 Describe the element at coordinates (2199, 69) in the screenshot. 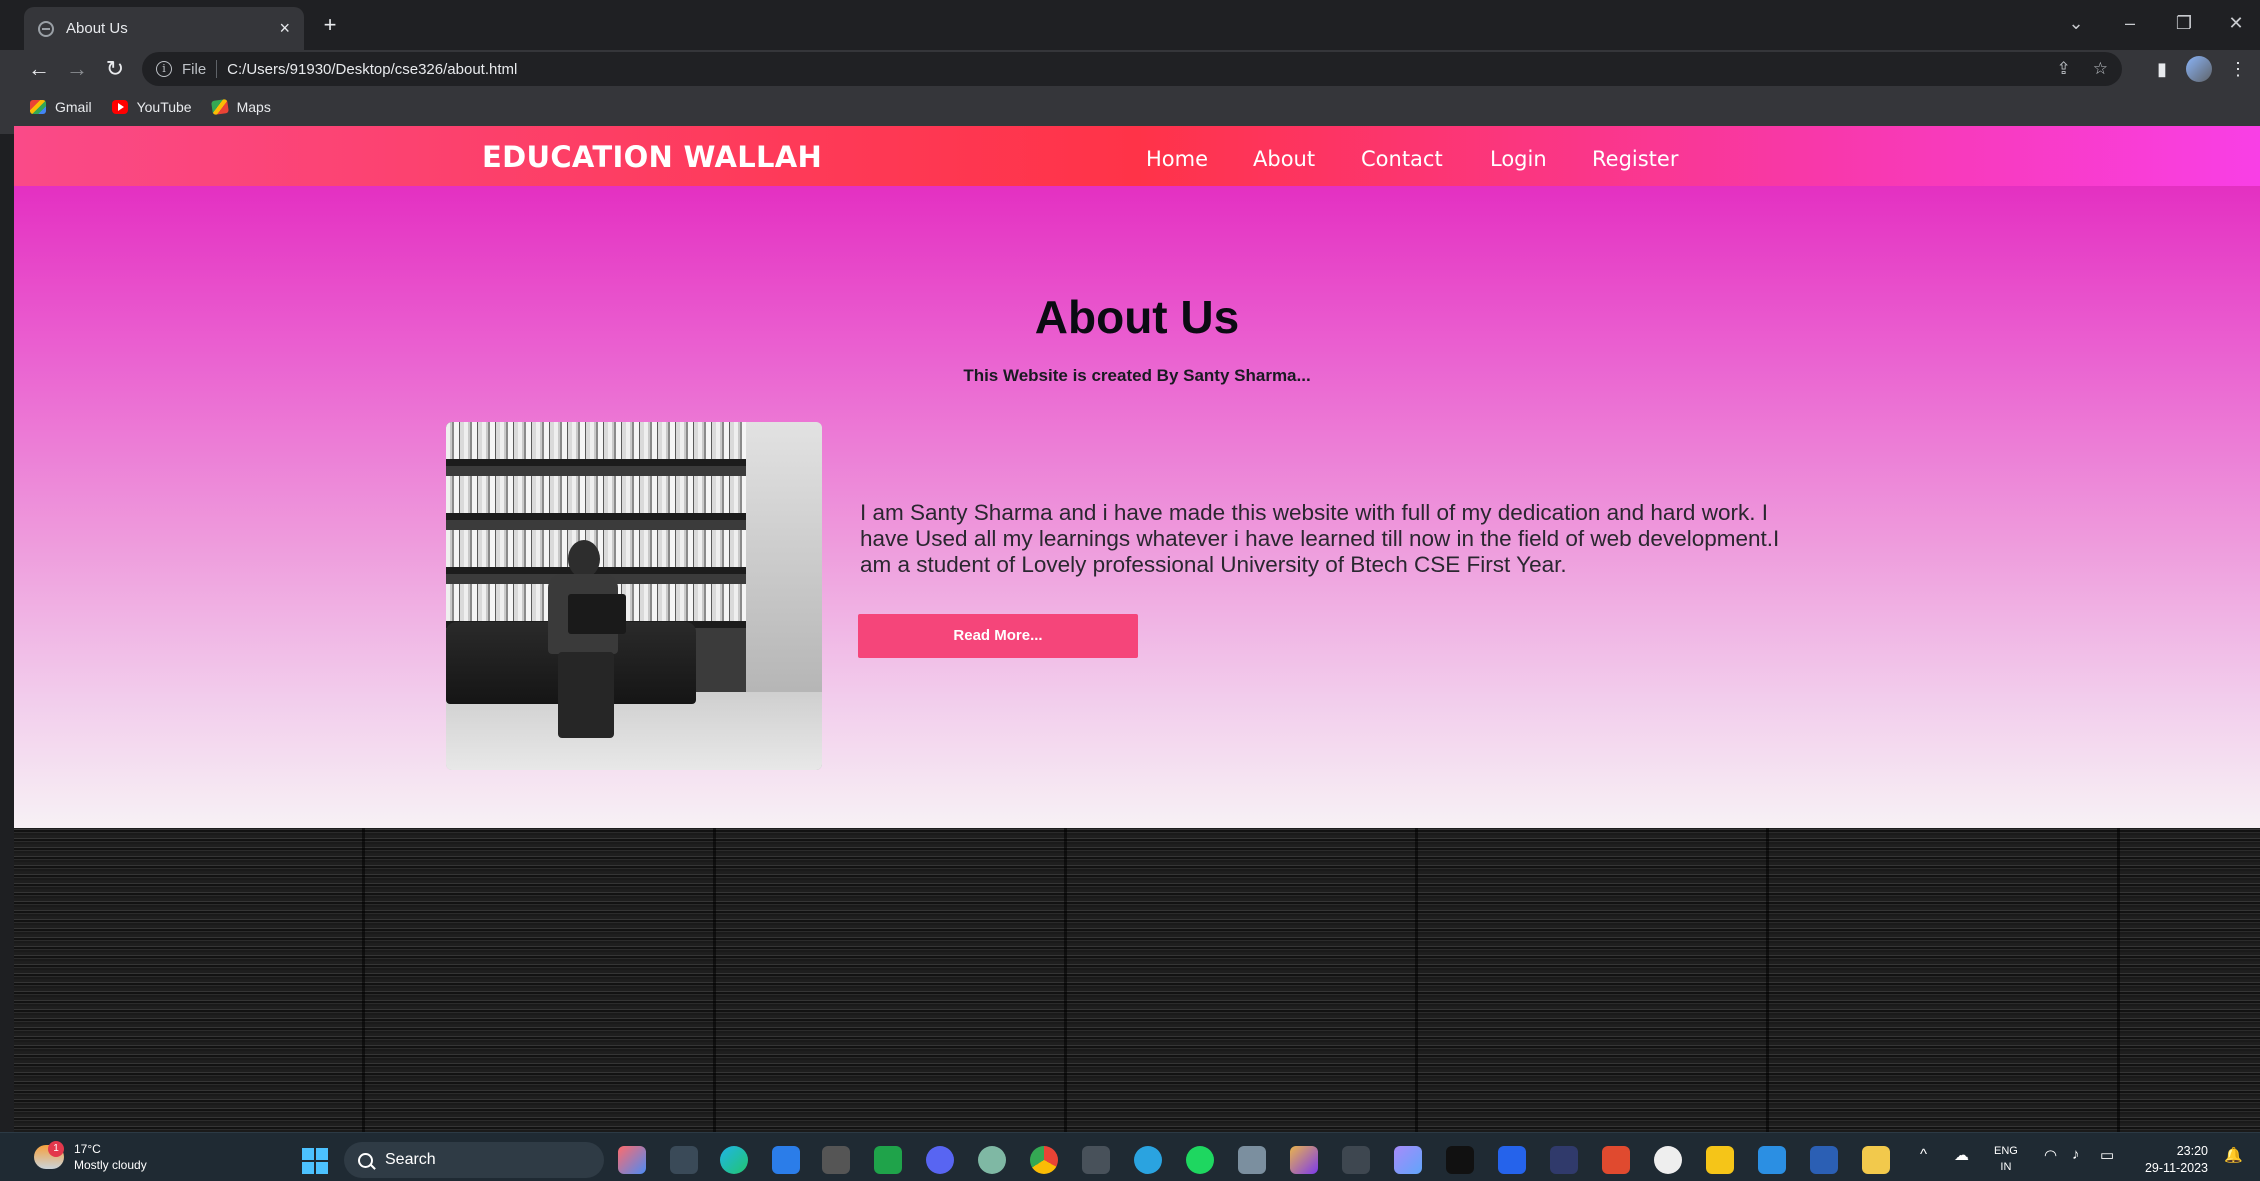

I see `profile-avatar` at that location.